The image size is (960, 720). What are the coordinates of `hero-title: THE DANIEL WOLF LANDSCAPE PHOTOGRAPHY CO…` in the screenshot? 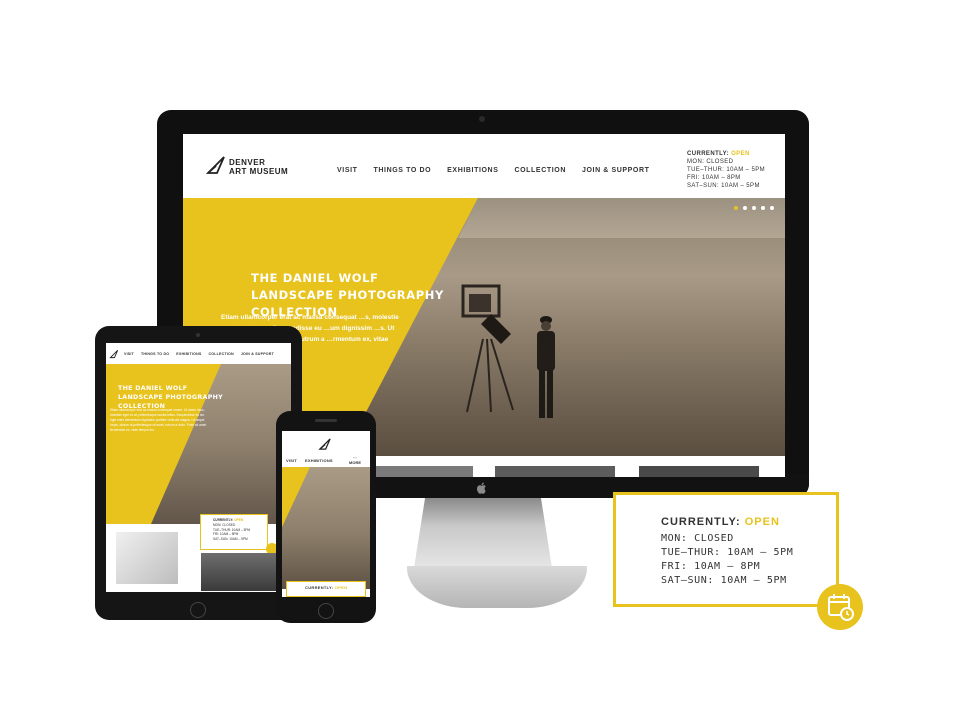 It's located at (171, 397).